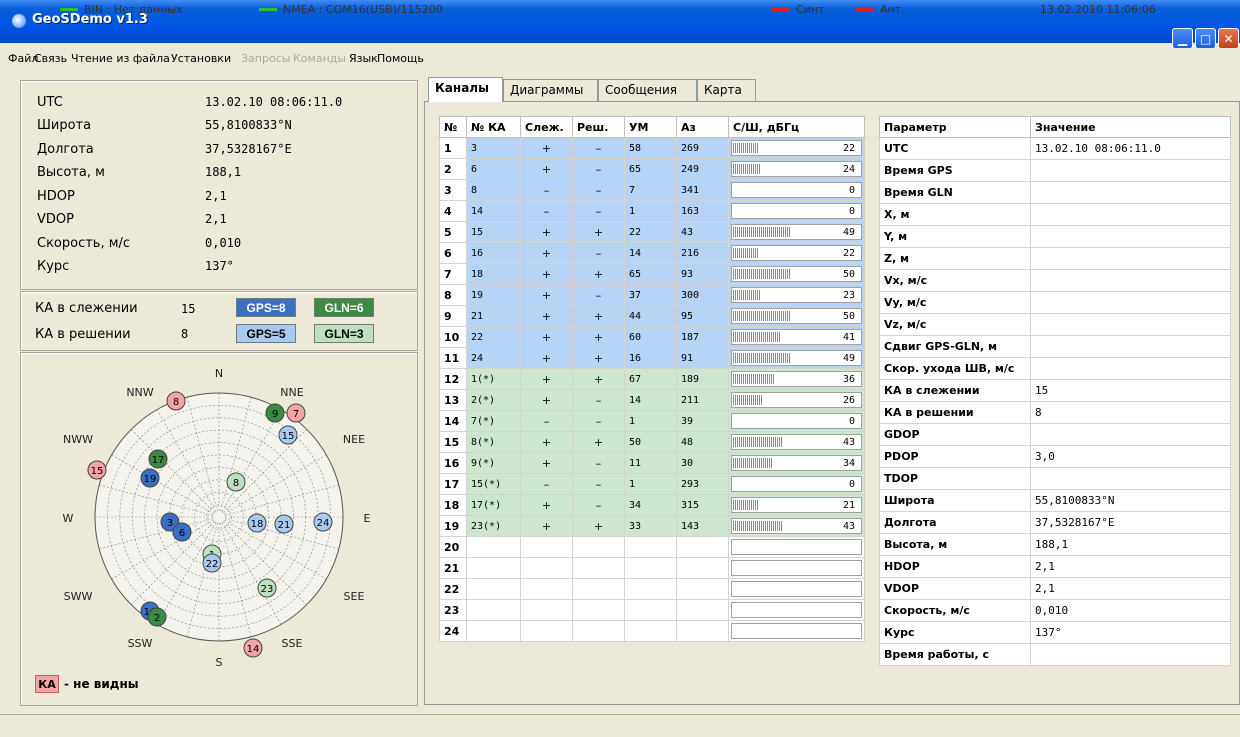 The height and width of the screenshot is (737, 1240). I want to click on parameter-row: Долгота 37,5328167°E, so click(1055, 522).